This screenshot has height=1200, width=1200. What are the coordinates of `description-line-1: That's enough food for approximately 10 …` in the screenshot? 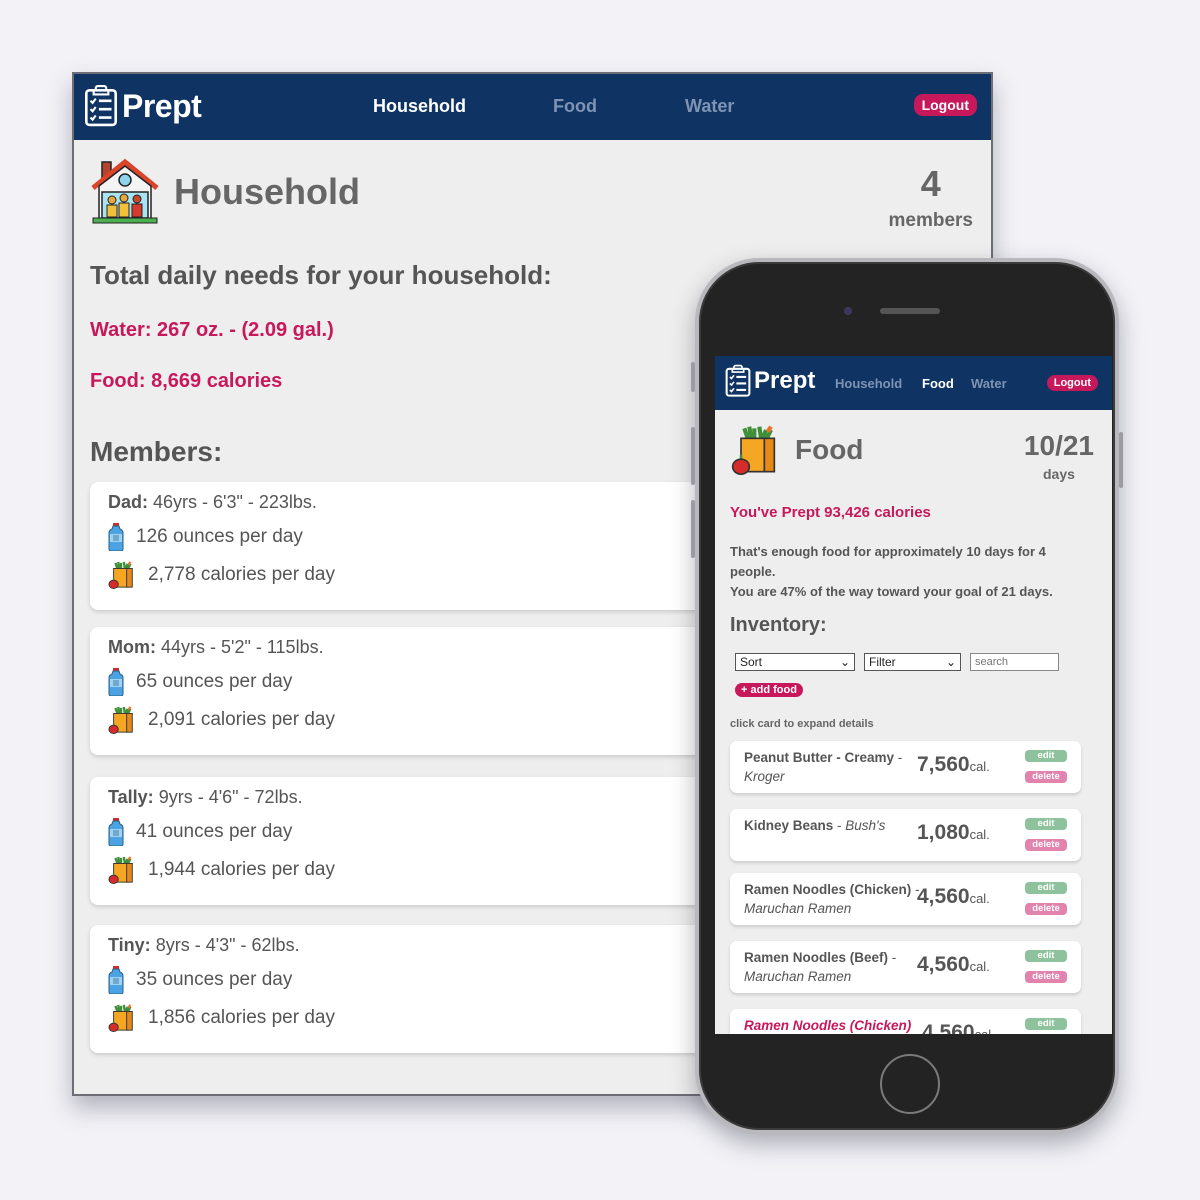 It's located at (888, 561).